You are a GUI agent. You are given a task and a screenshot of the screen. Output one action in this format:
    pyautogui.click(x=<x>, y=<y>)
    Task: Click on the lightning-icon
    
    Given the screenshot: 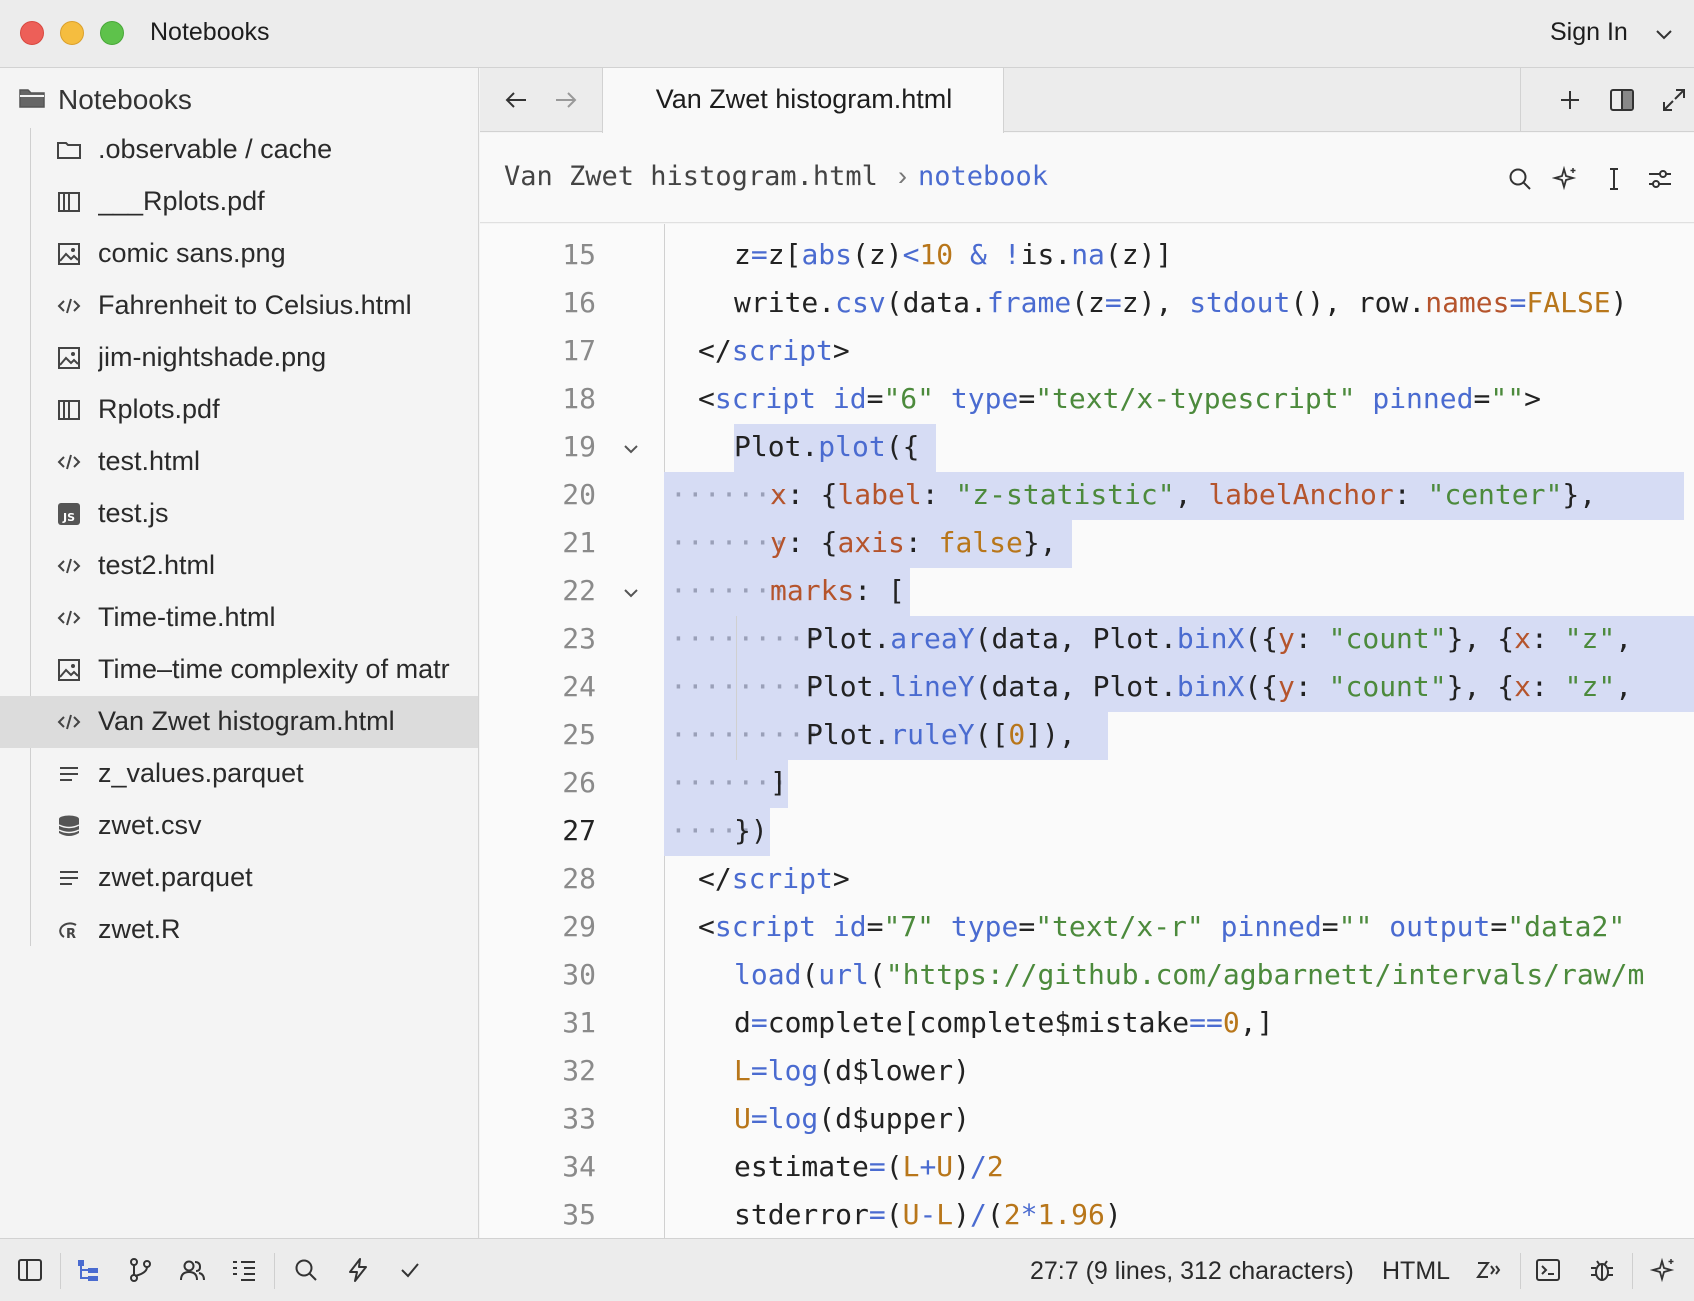 What is the action you would take?
    pyautogui.click(x=358, y=1270)
    